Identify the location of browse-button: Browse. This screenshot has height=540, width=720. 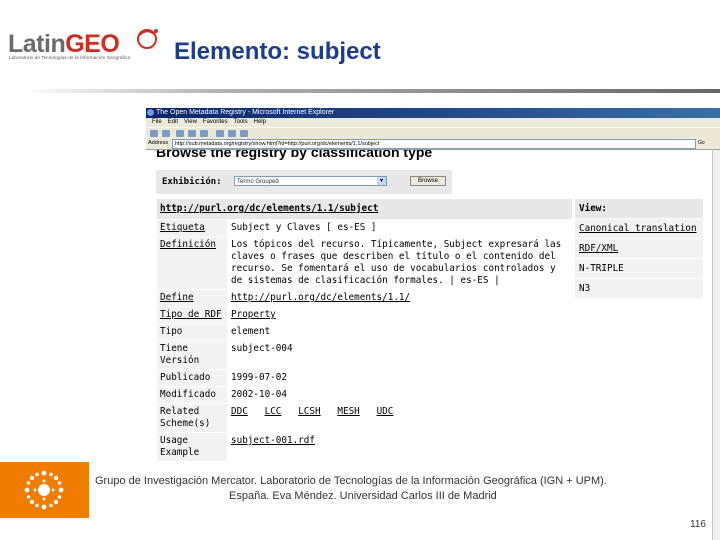
(428, 181).